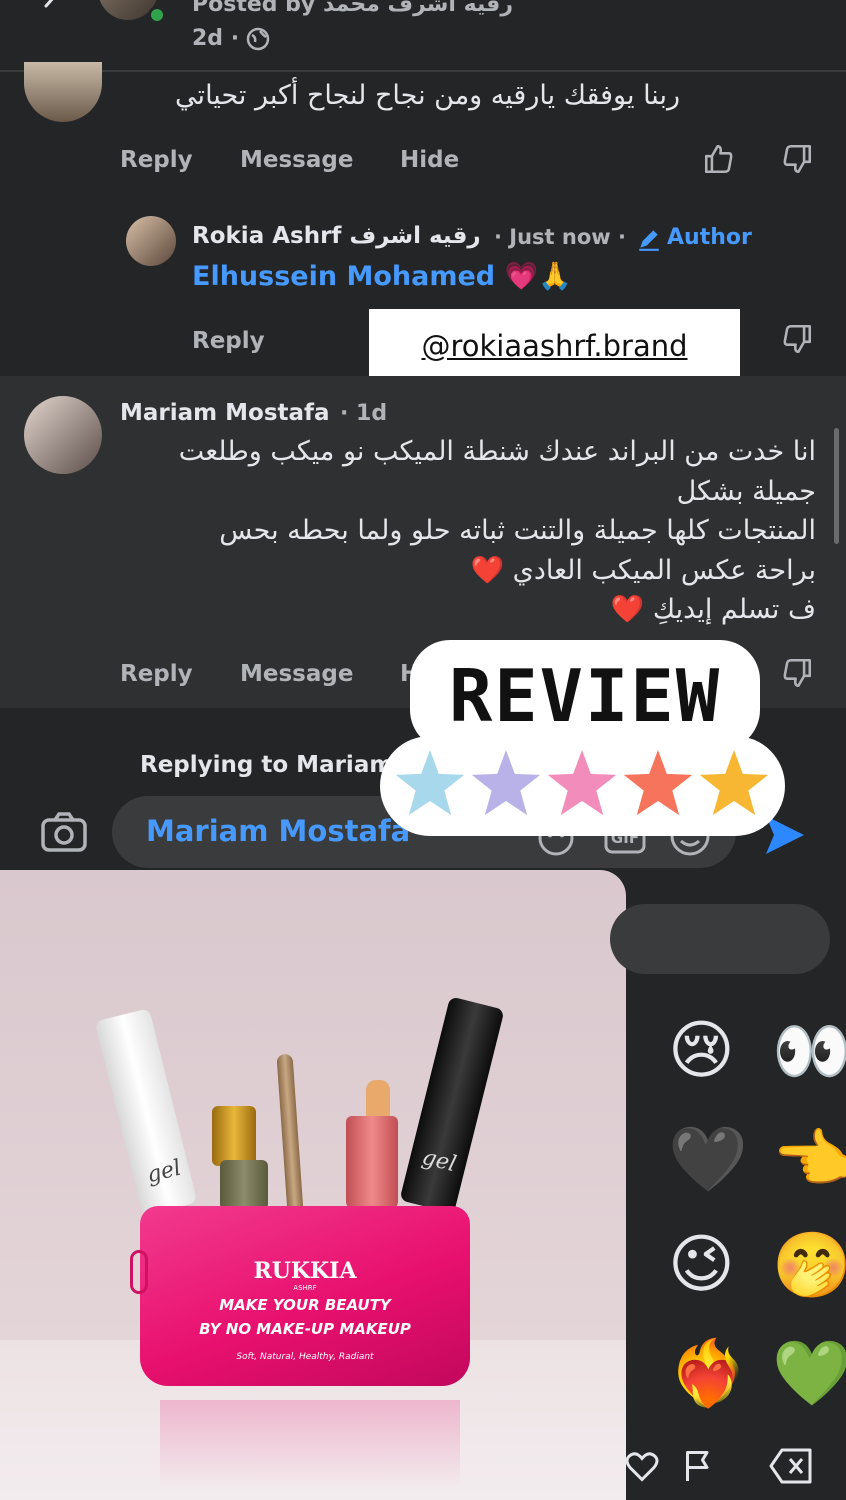 The width and height of the screenshot is (846, 1500). What do you see at coordinates (452, 1105) in the screenshot?
I see `black-gel-tube: gel` at bounding box center [452, 1105].